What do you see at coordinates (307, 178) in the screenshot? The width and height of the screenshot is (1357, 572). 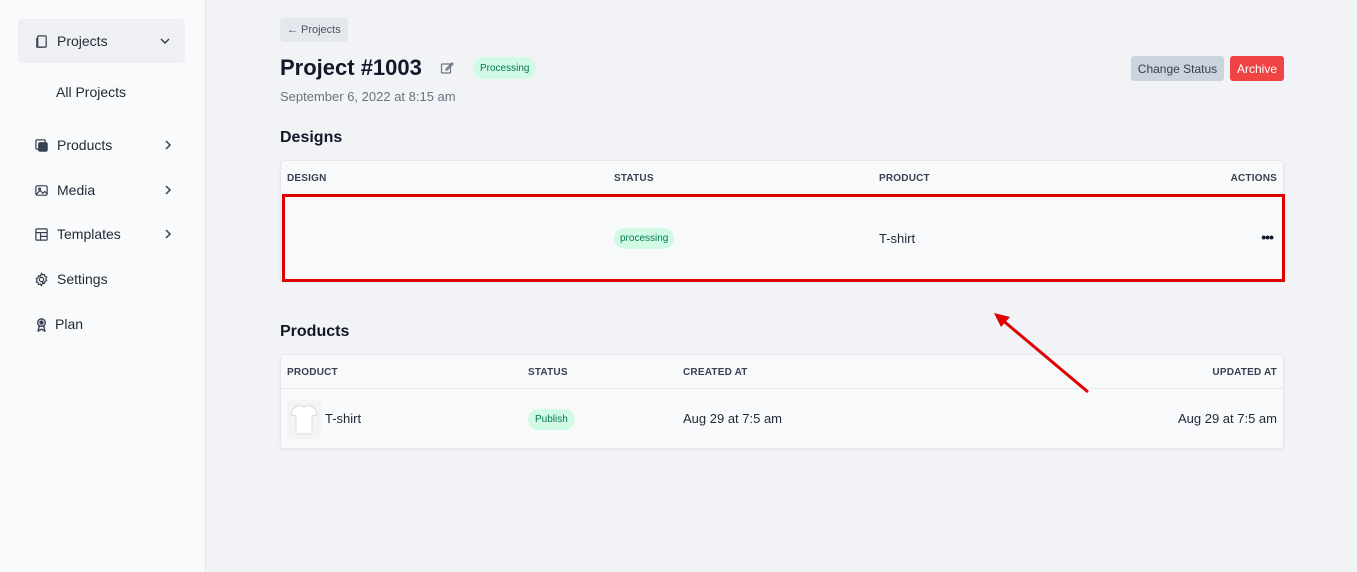 I see `column-header: DESIGN` at bounding box center [307, 178].